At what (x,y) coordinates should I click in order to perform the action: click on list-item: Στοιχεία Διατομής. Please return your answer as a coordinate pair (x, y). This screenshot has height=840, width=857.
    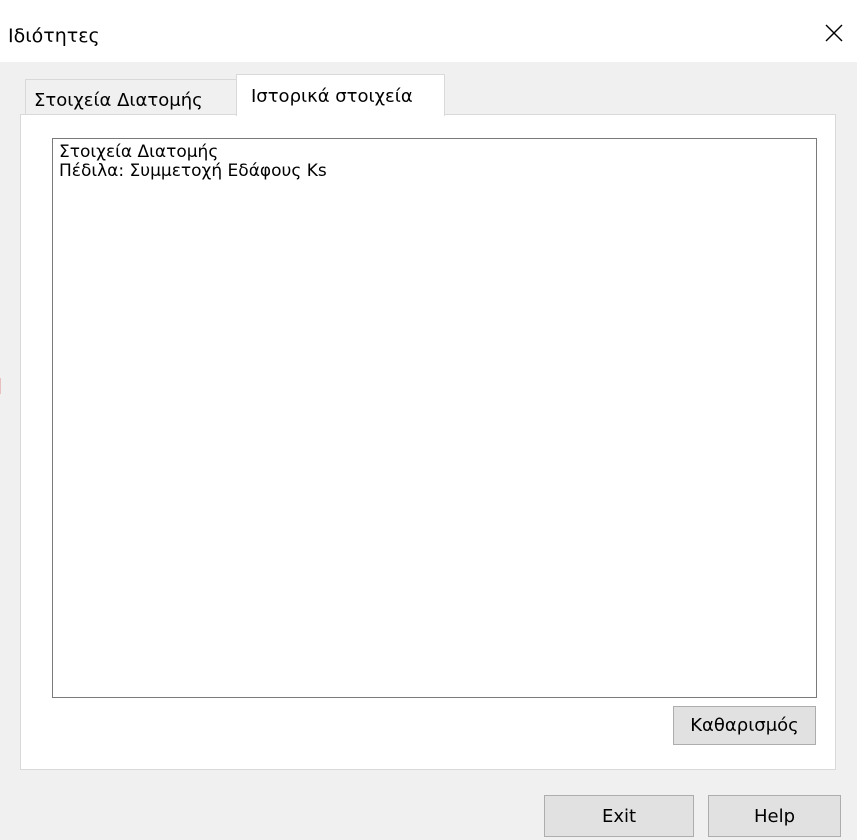
    Looking at the image, I should click on (434, 152).